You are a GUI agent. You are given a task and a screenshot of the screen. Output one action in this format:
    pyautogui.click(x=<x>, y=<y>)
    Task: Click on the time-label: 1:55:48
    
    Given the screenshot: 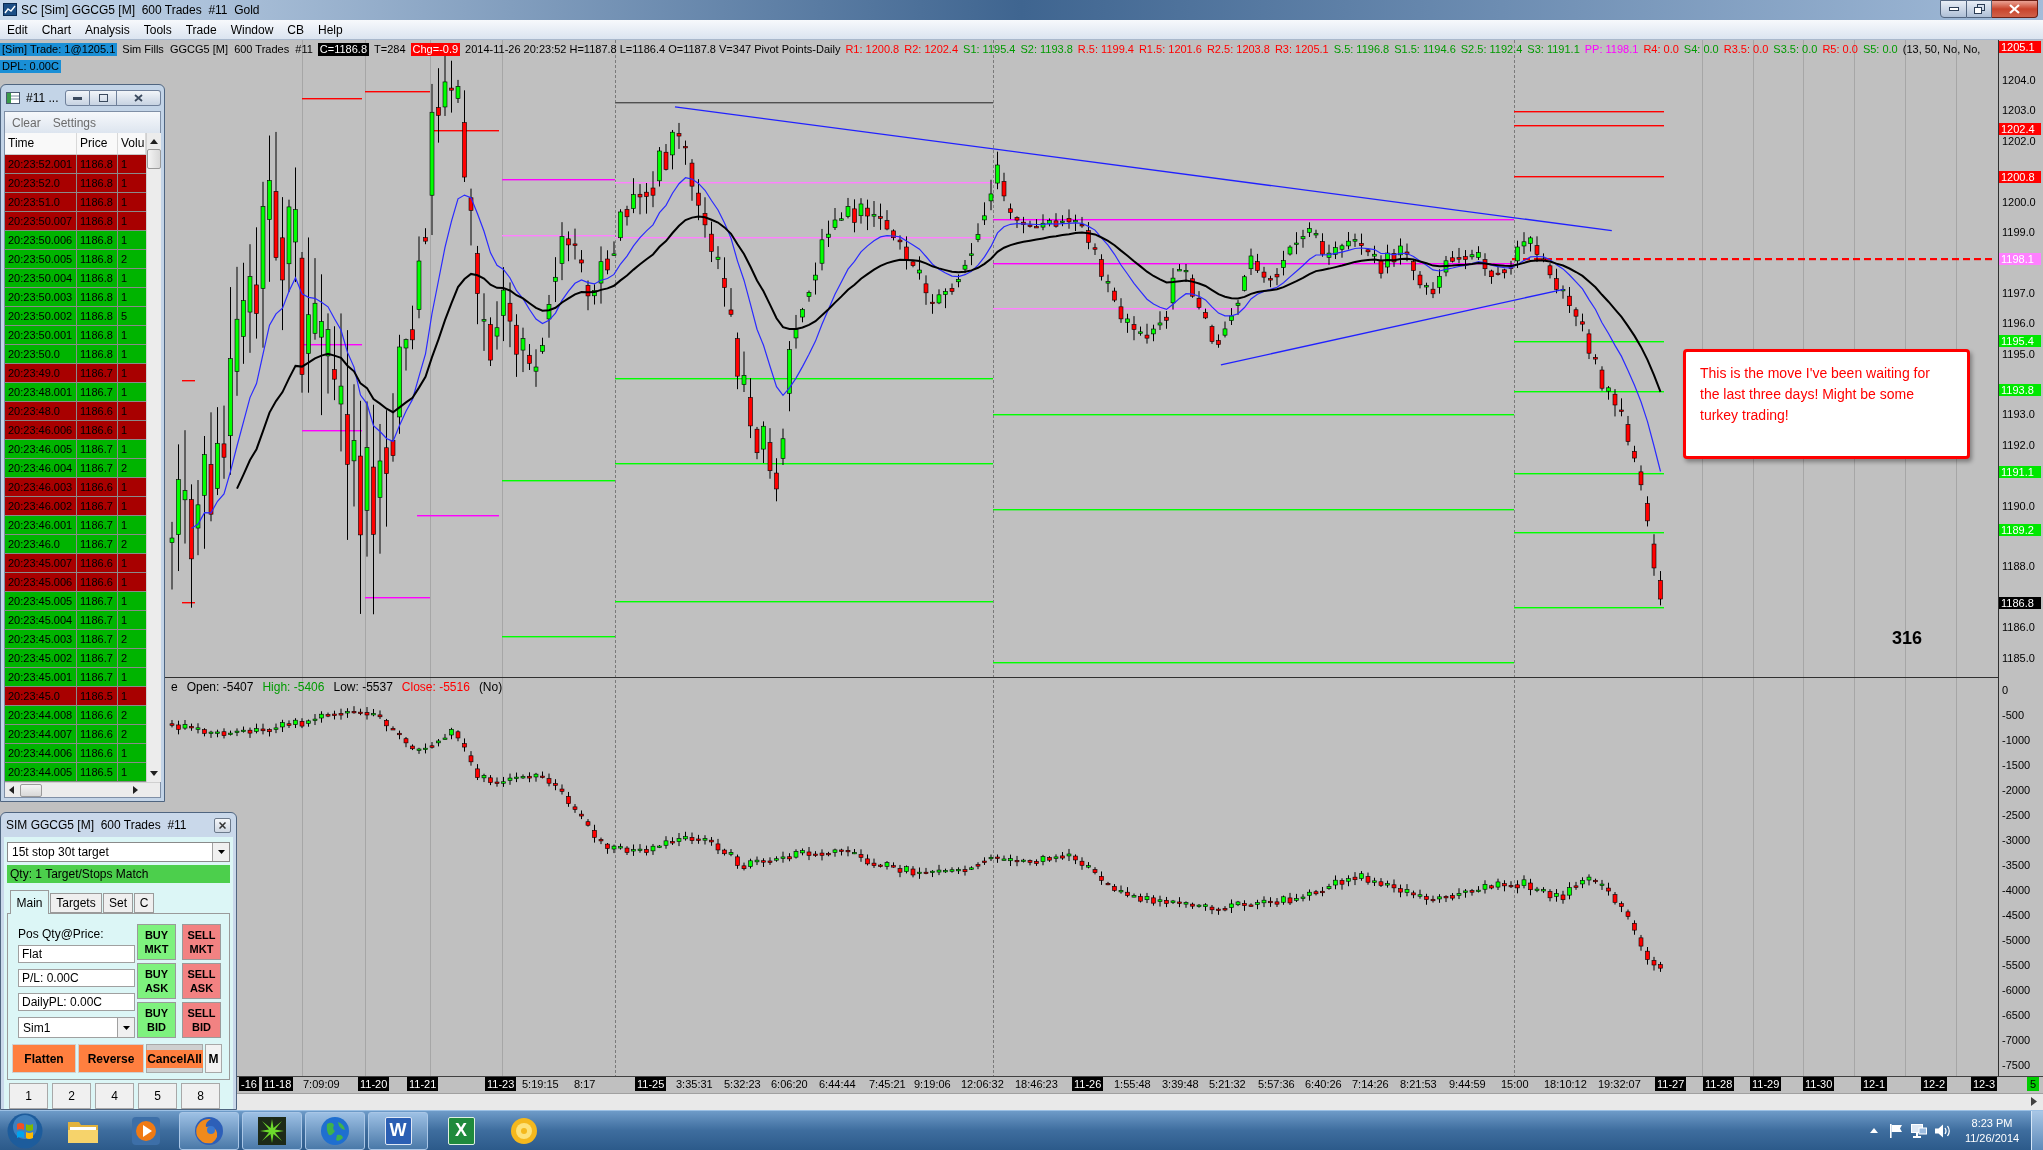 What is the action you would take?
    pyautogui.click(x=1132, y=1084)
    